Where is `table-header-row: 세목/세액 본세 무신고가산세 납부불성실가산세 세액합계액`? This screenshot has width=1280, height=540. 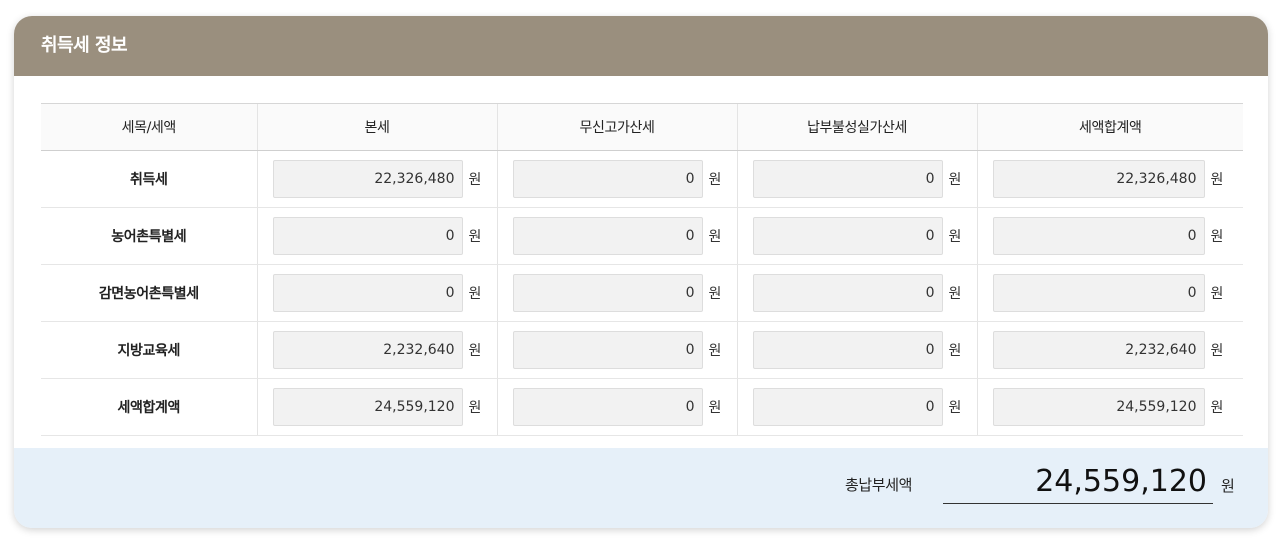
table-header-row: 세목/세액 본세 무신고가산세 납부불성실가산세 세액합계액 is located at coordinates (642, 127).